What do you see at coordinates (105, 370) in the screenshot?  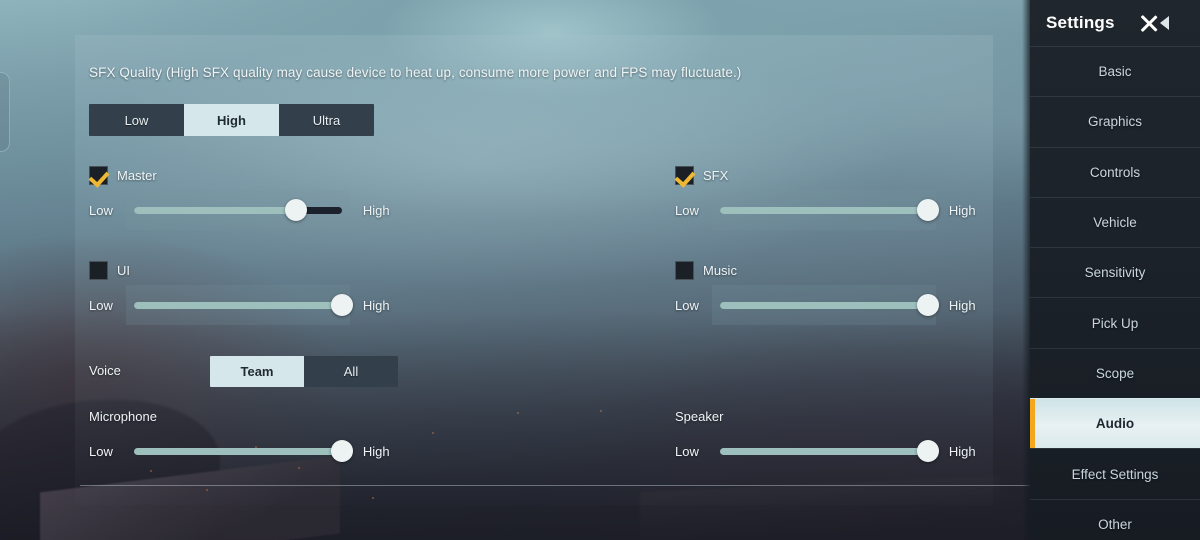 I see `voice-label: Voice` at bounding box center [105, 370].